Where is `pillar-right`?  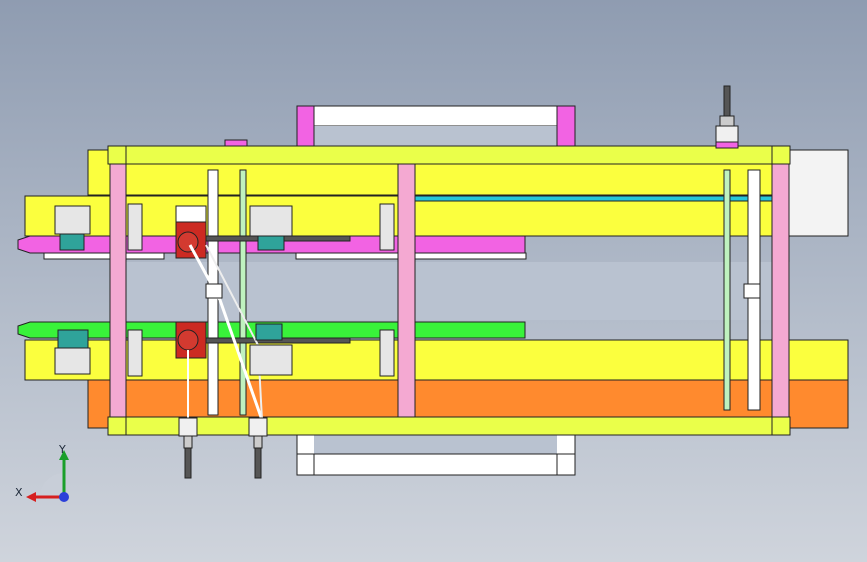
pillar-right is located at coordinates (780, 290).